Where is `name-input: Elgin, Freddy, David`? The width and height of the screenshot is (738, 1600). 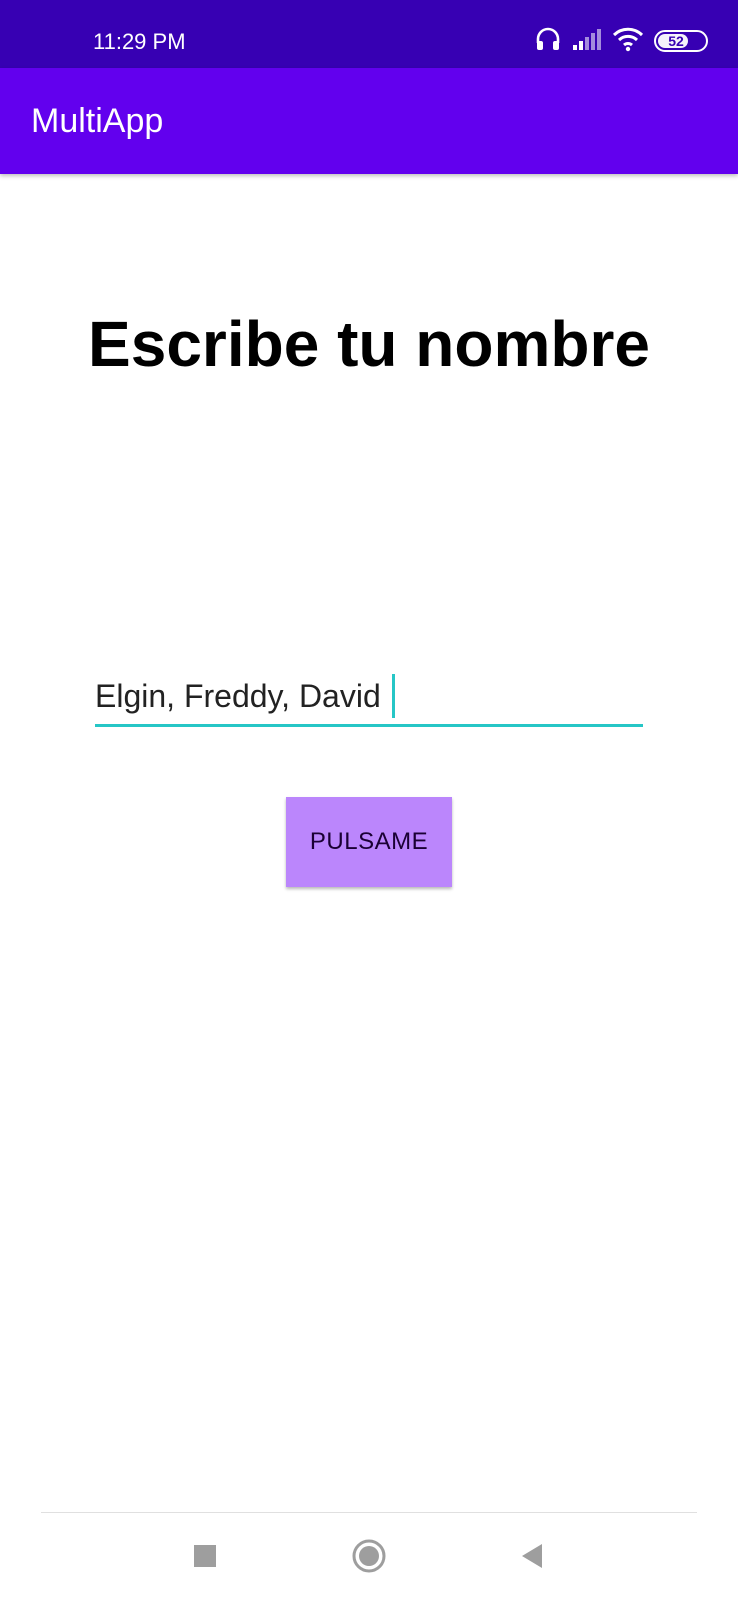 name-input: Elgin, Freddy, David is located at coordinates (369, 699).